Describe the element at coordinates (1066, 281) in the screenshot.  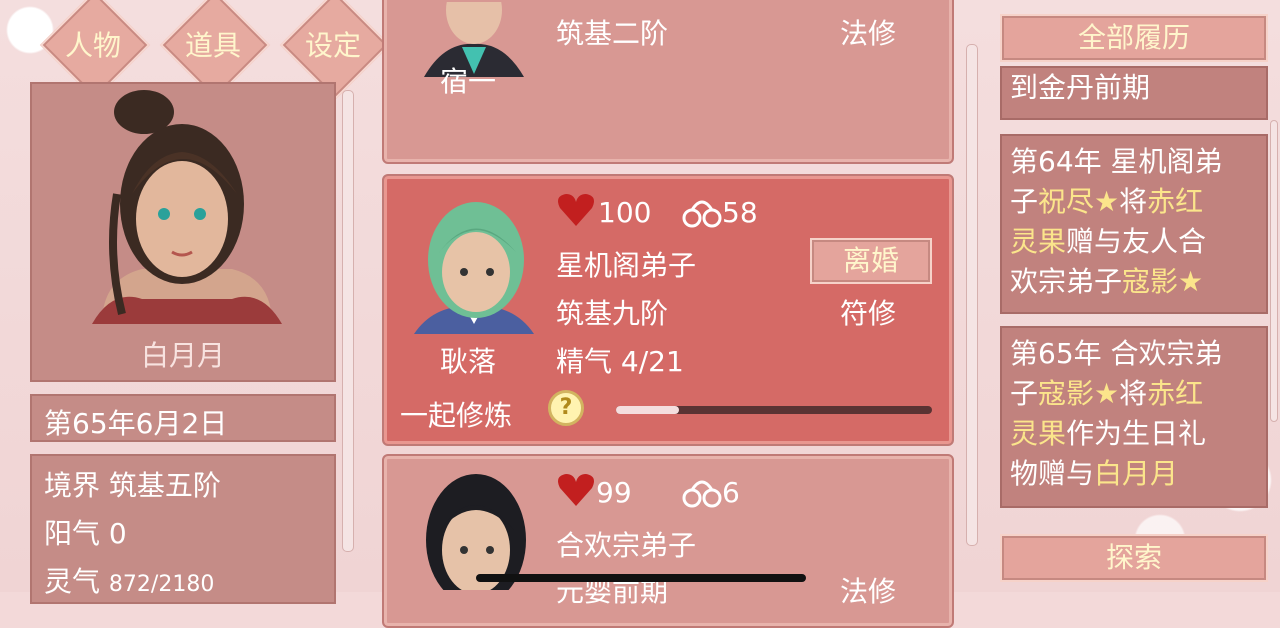
I see `history-text: 欢宗弟子` at that location.